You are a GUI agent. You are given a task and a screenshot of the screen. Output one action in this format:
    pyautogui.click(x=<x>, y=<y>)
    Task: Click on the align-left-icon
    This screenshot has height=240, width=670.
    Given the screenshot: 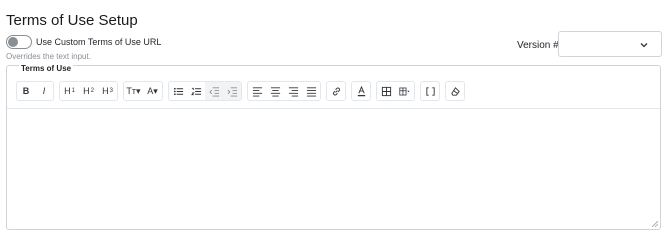 What is the action you would take?
    pyautogui.click(x=257, y=91)
    